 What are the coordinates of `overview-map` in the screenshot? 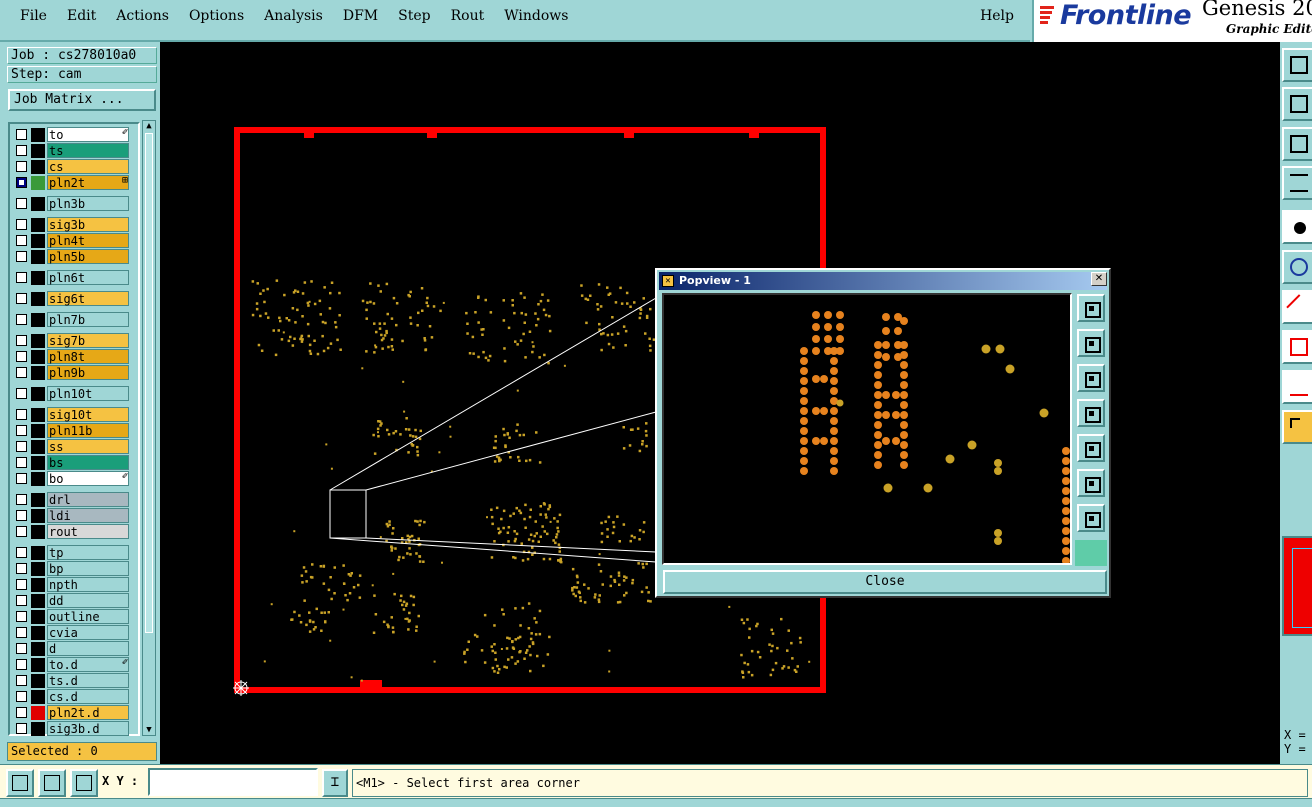 It's located at (1297, 586).